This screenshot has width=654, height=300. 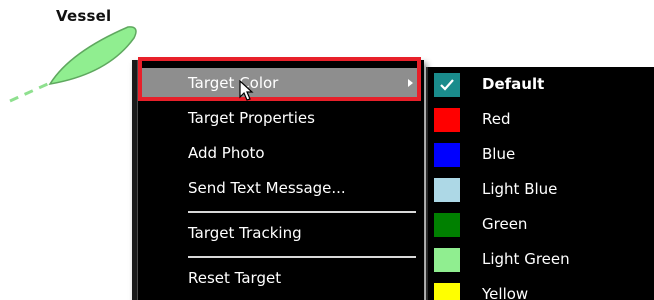 I want to click on color-option-default: Default, so click(x=541, y=86).